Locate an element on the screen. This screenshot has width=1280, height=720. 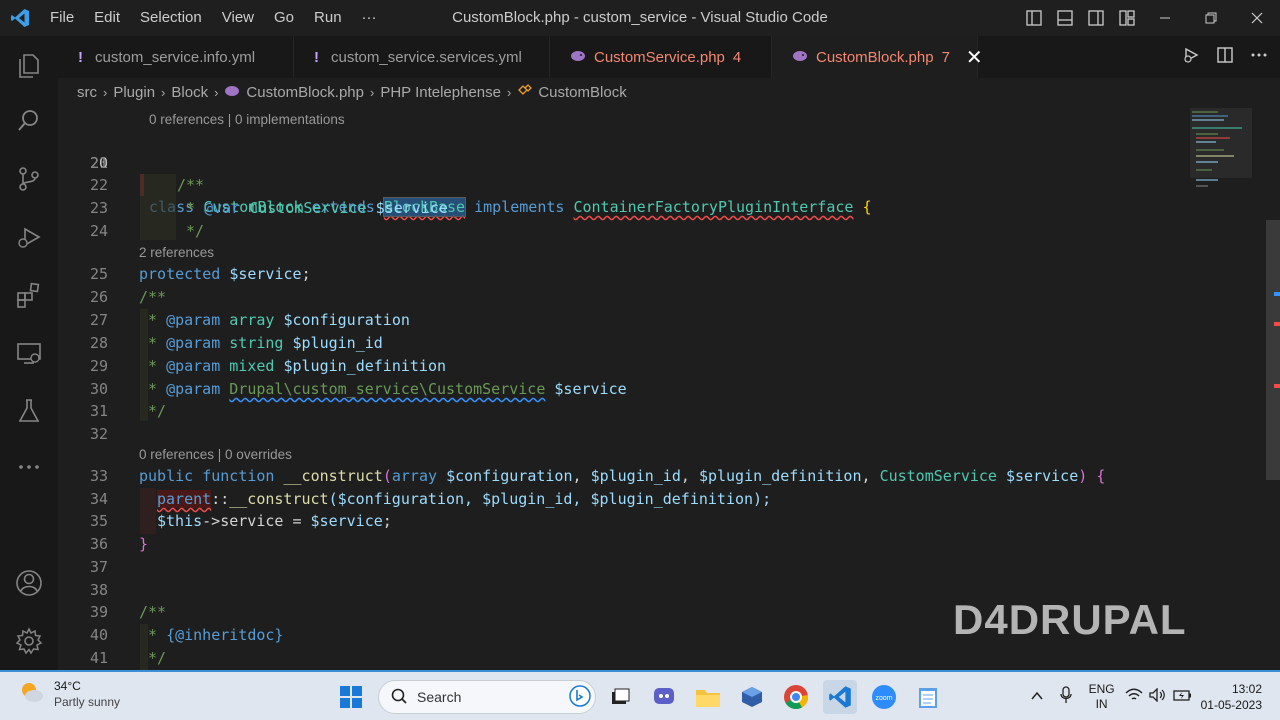
source-control-icon is located at coordinates (29, 179).